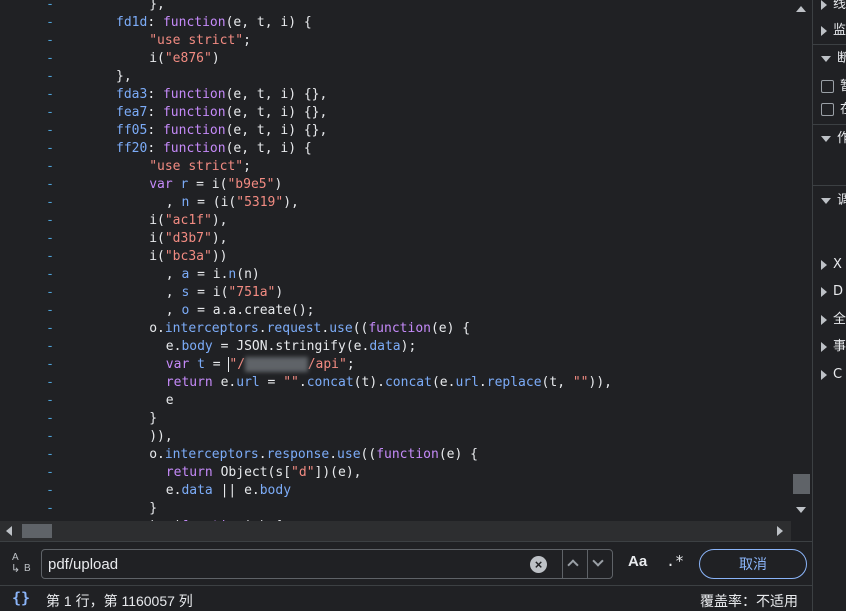 The height and width of the screenshot is (611, 846). What do you see at coordinates (252, 310) in the screenshot?
I see `code-token: = a.a.create();` at bounding box center [252, 310].